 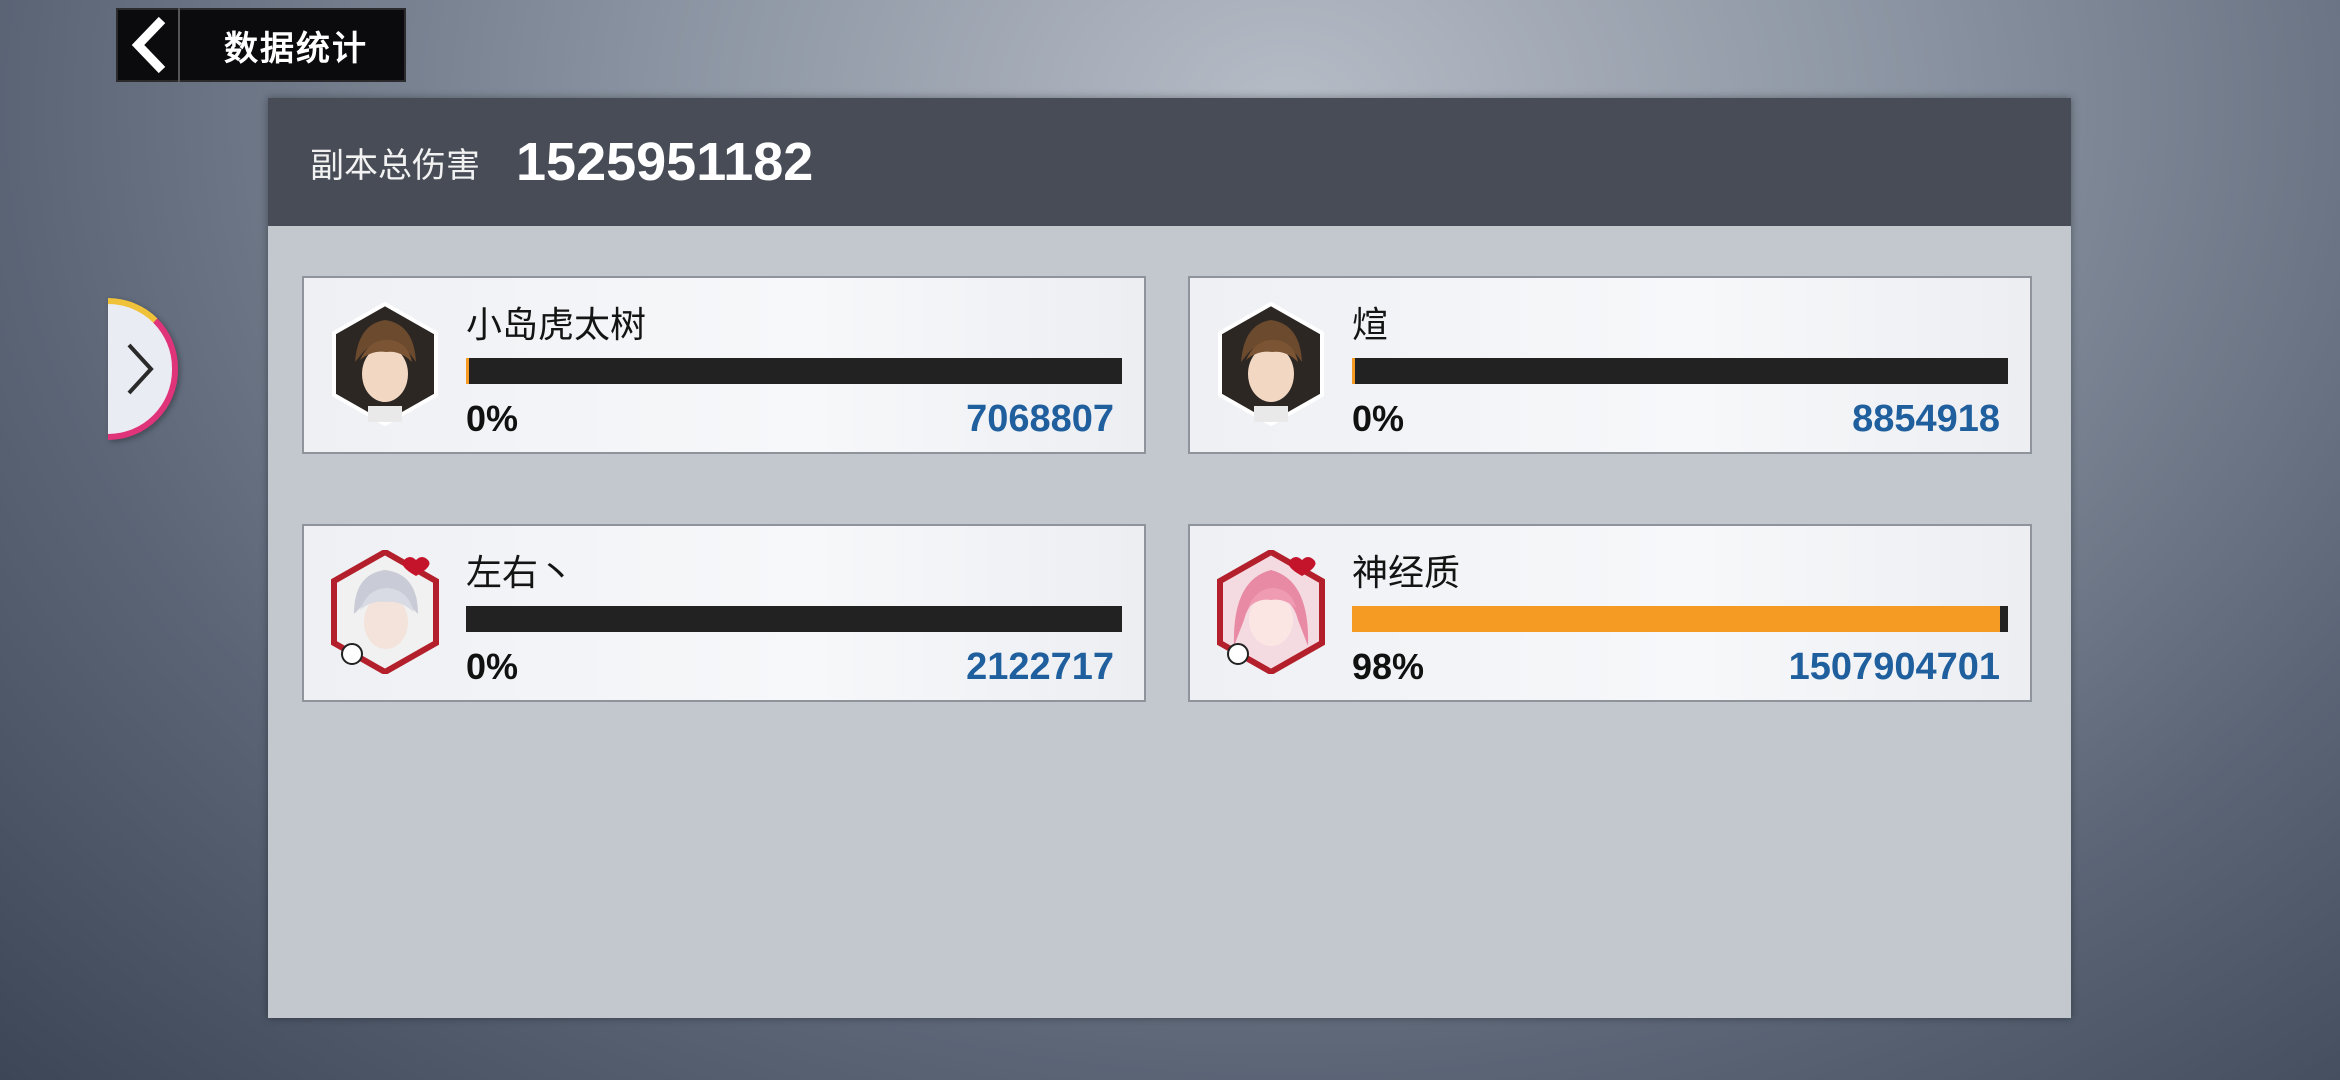 I want to click on player-card: 小岛虎太树 0% 7068807, so click(x=724, y=365).